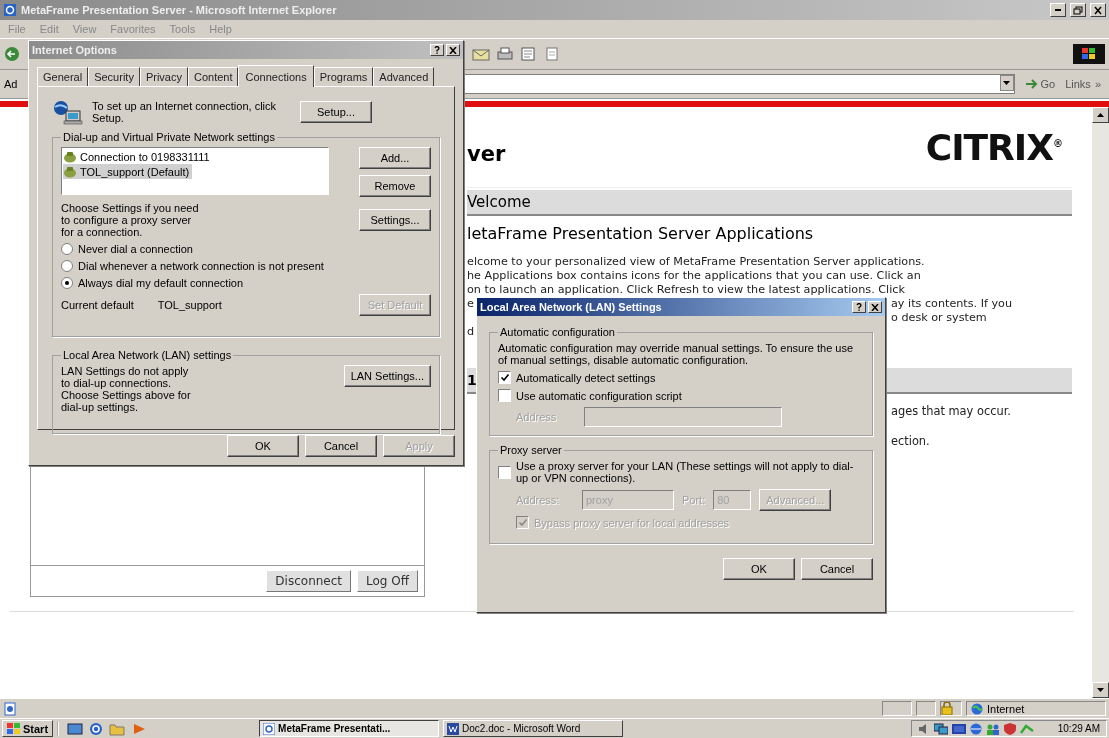  Describe the element at coordinates (12, 54) in the screenshot. I see `back-icon` at that location.